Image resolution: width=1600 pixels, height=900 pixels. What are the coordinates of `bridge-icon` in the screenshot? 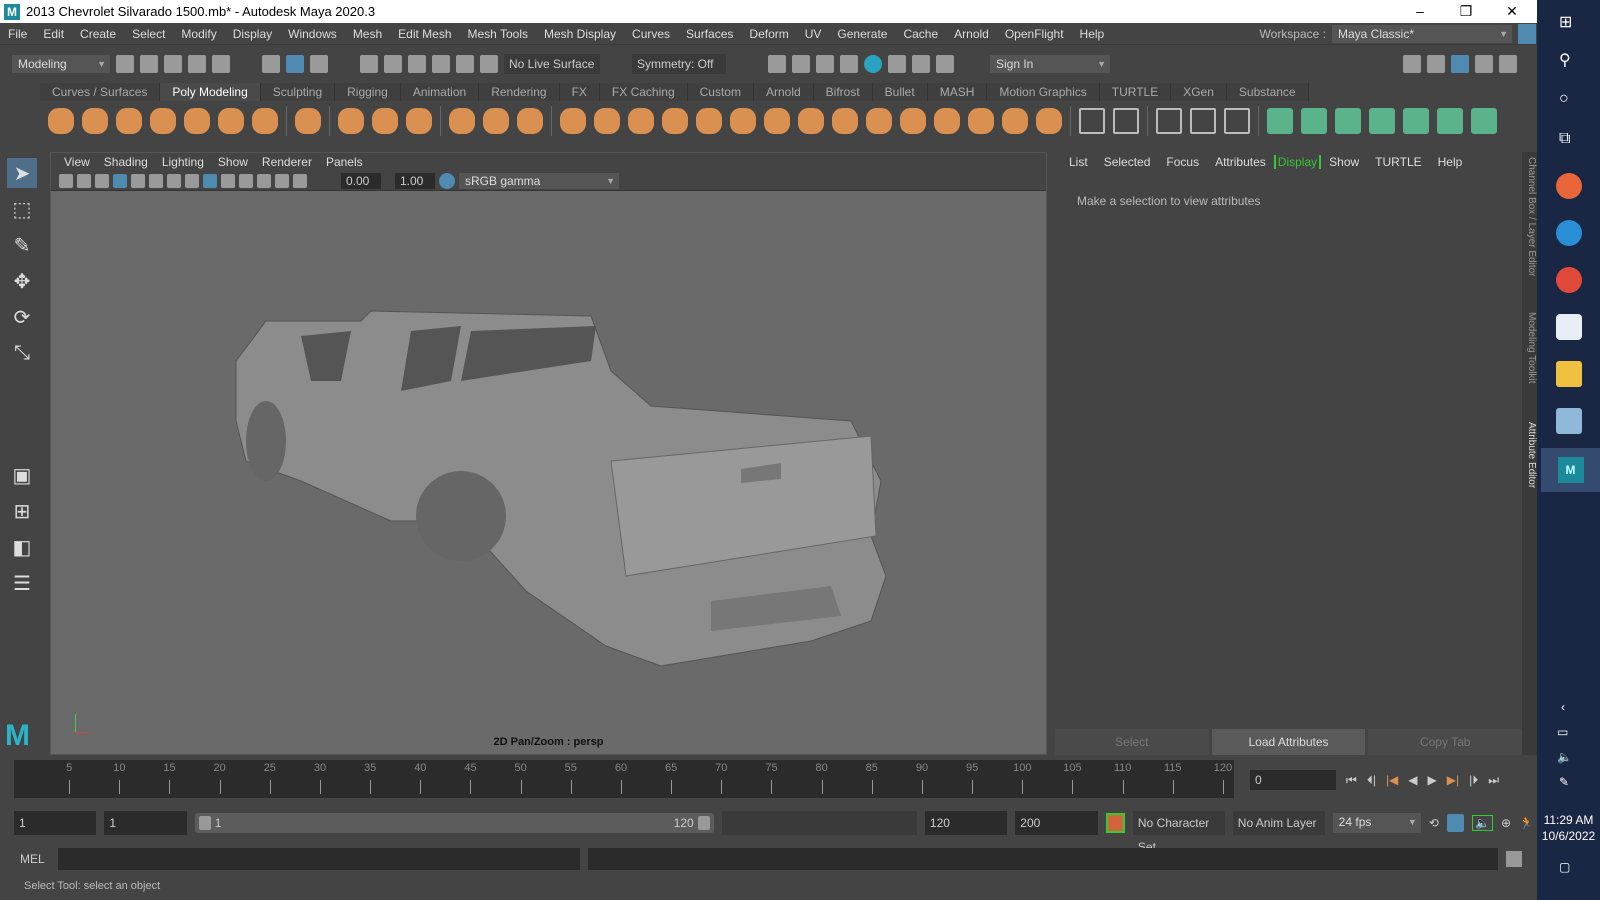 It's located at (777, 121).